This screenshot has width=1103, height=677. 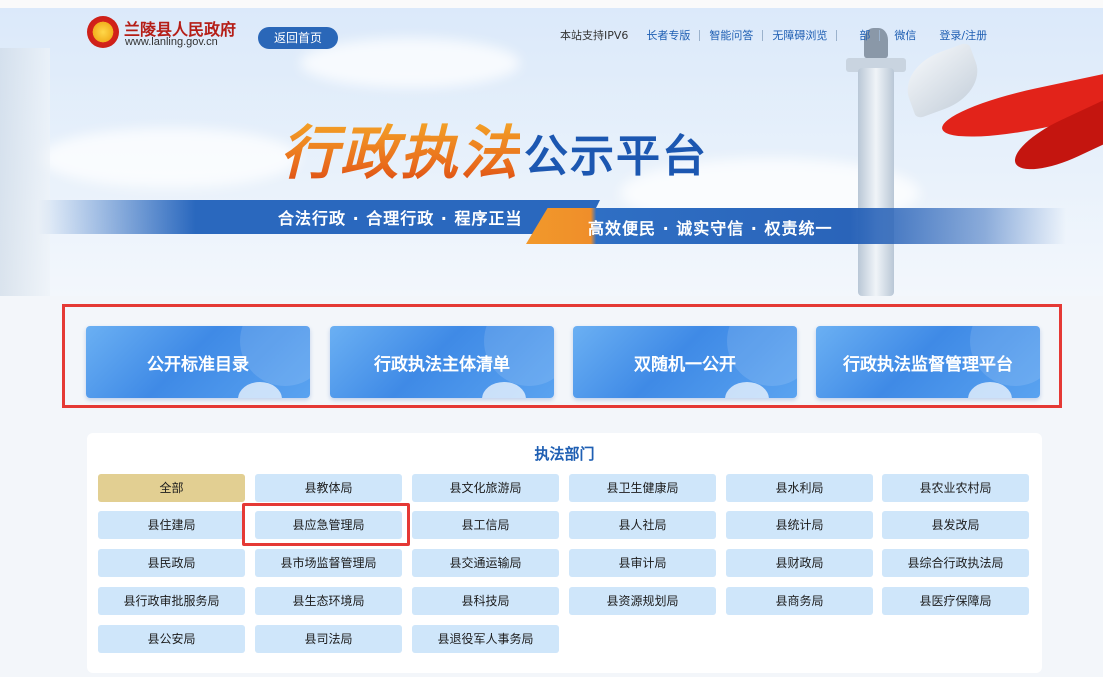 I want to click on tile-label: 公开标准目录, so click(x=198, y=364).